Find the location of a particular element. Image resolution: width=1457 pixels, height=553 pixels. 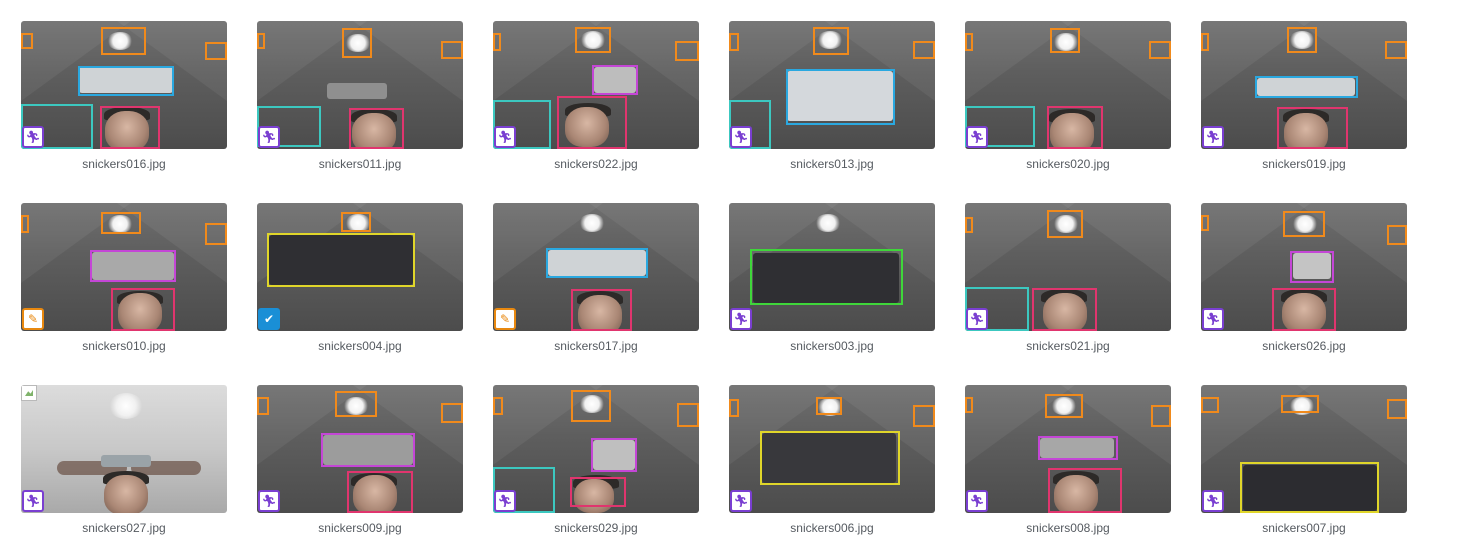

image-filename: snickers013.jpg is located at coordinates (832, 164).